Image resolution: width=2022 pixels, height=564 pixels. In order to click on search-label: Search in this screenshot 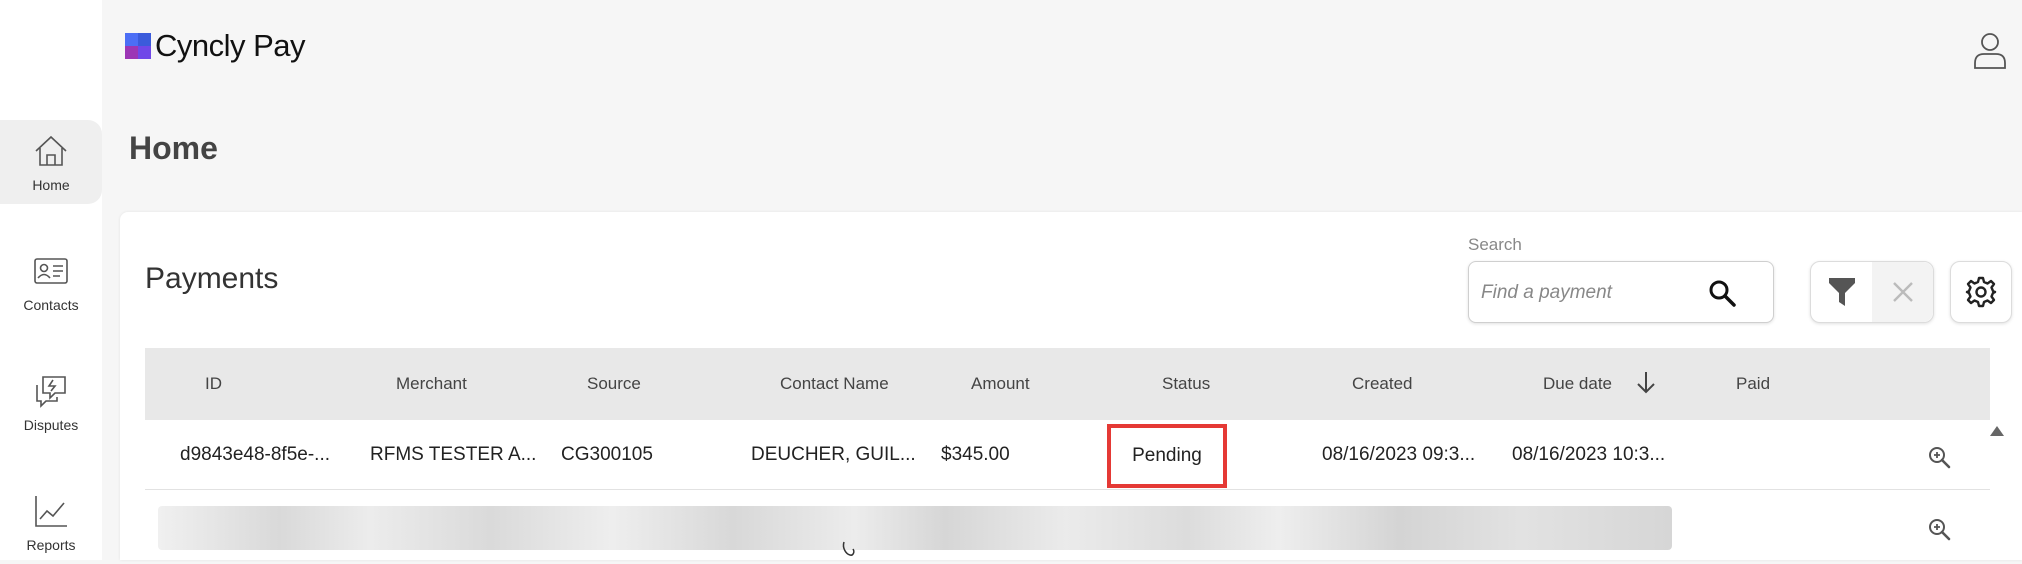, I will do `click(1495, 244)`.